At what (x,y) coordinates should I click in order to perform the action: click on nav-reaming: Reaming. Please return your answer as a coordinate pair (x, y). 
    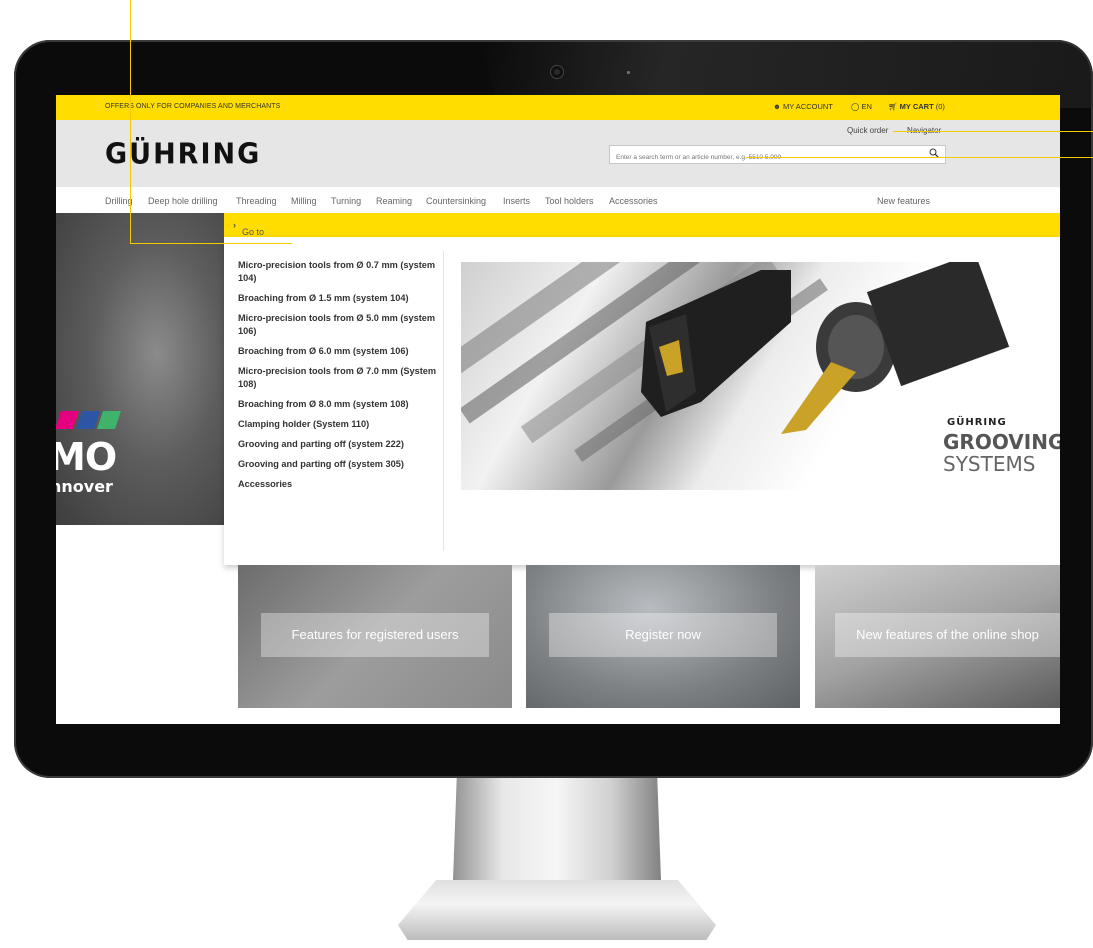
    Looking at the image, I should click on (394, 201).